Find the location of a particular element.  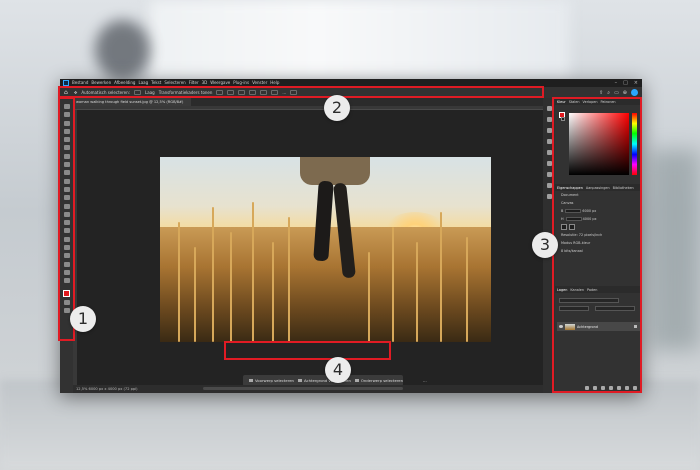

image-coat is located at coordinates (335, 171).